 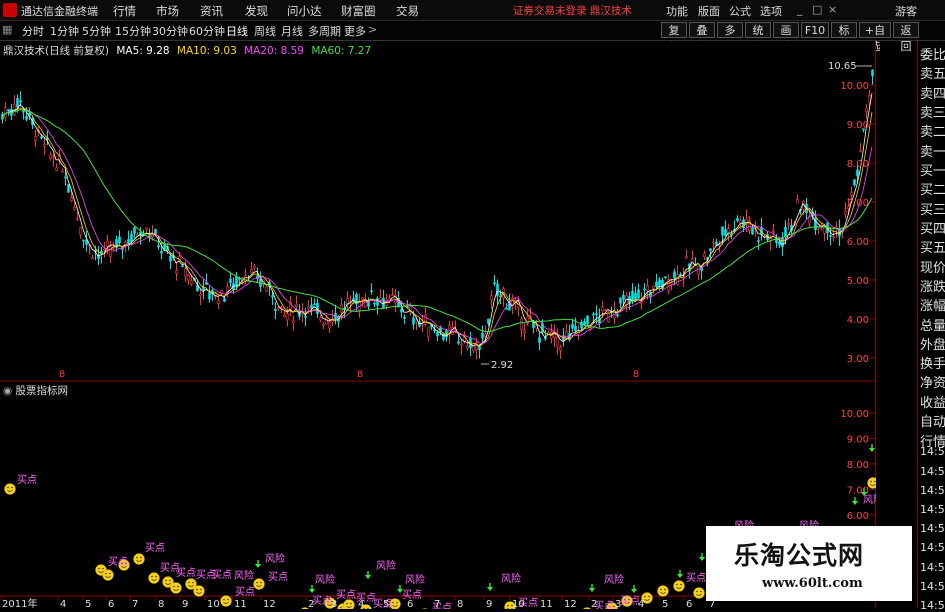 What do you see at coordinates (361, 604) in the screenshot?
I see `x-tick-label: 4` at bounding box center [361, 604].